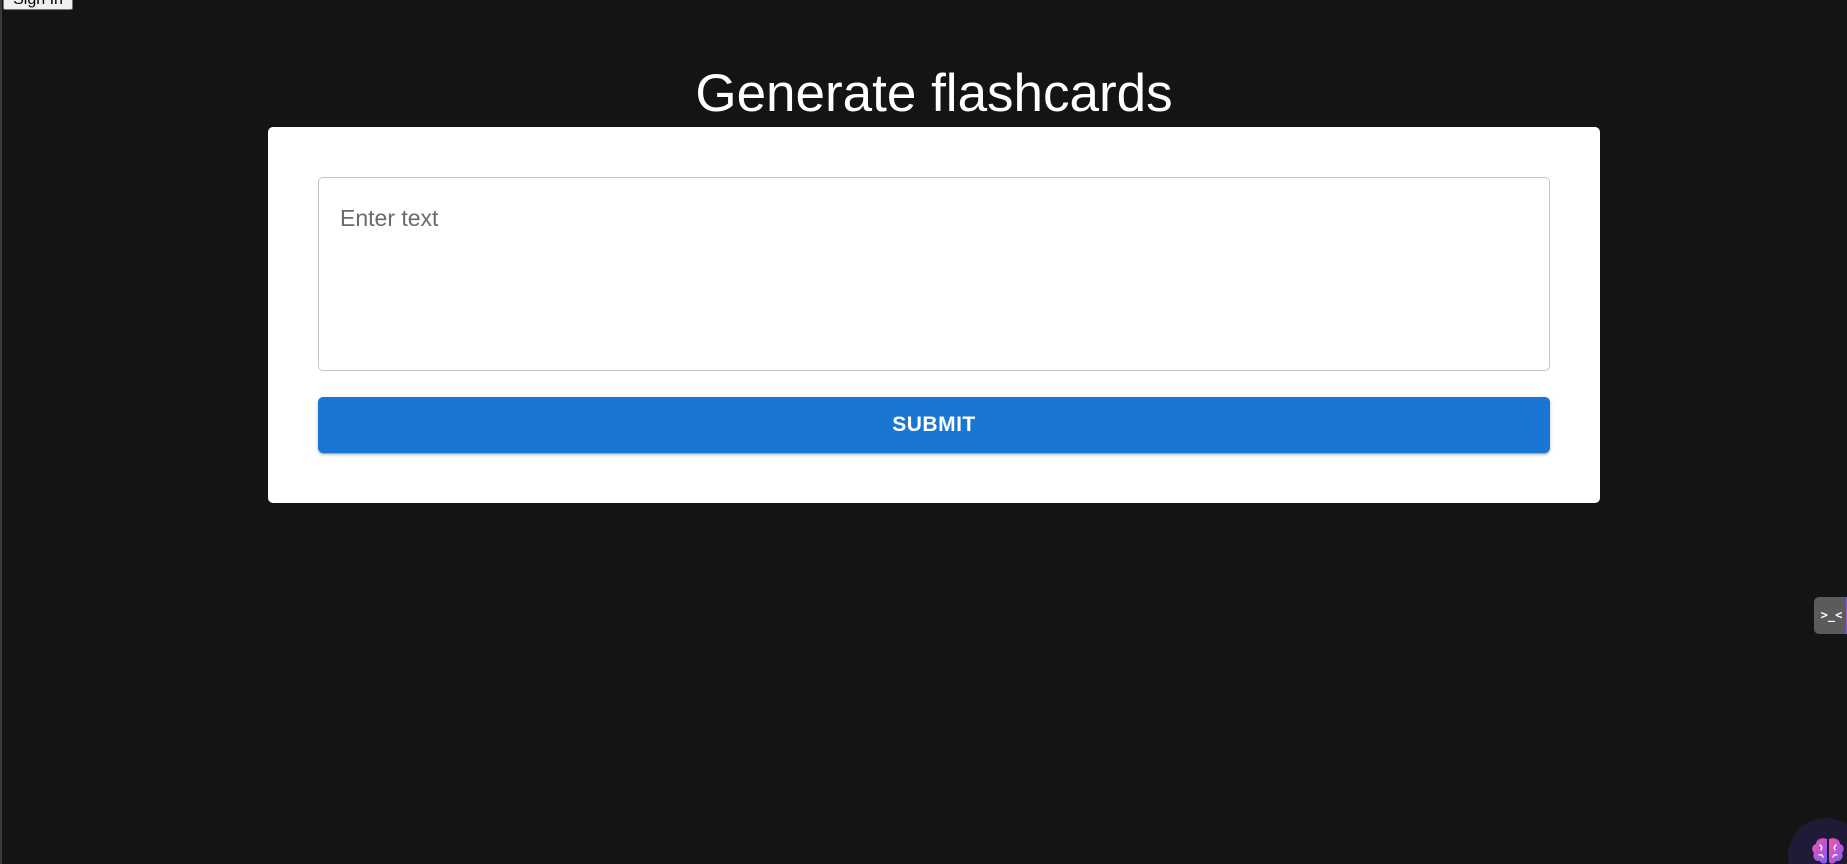  I want to click on brain-extension-button, so click(1817, 841).